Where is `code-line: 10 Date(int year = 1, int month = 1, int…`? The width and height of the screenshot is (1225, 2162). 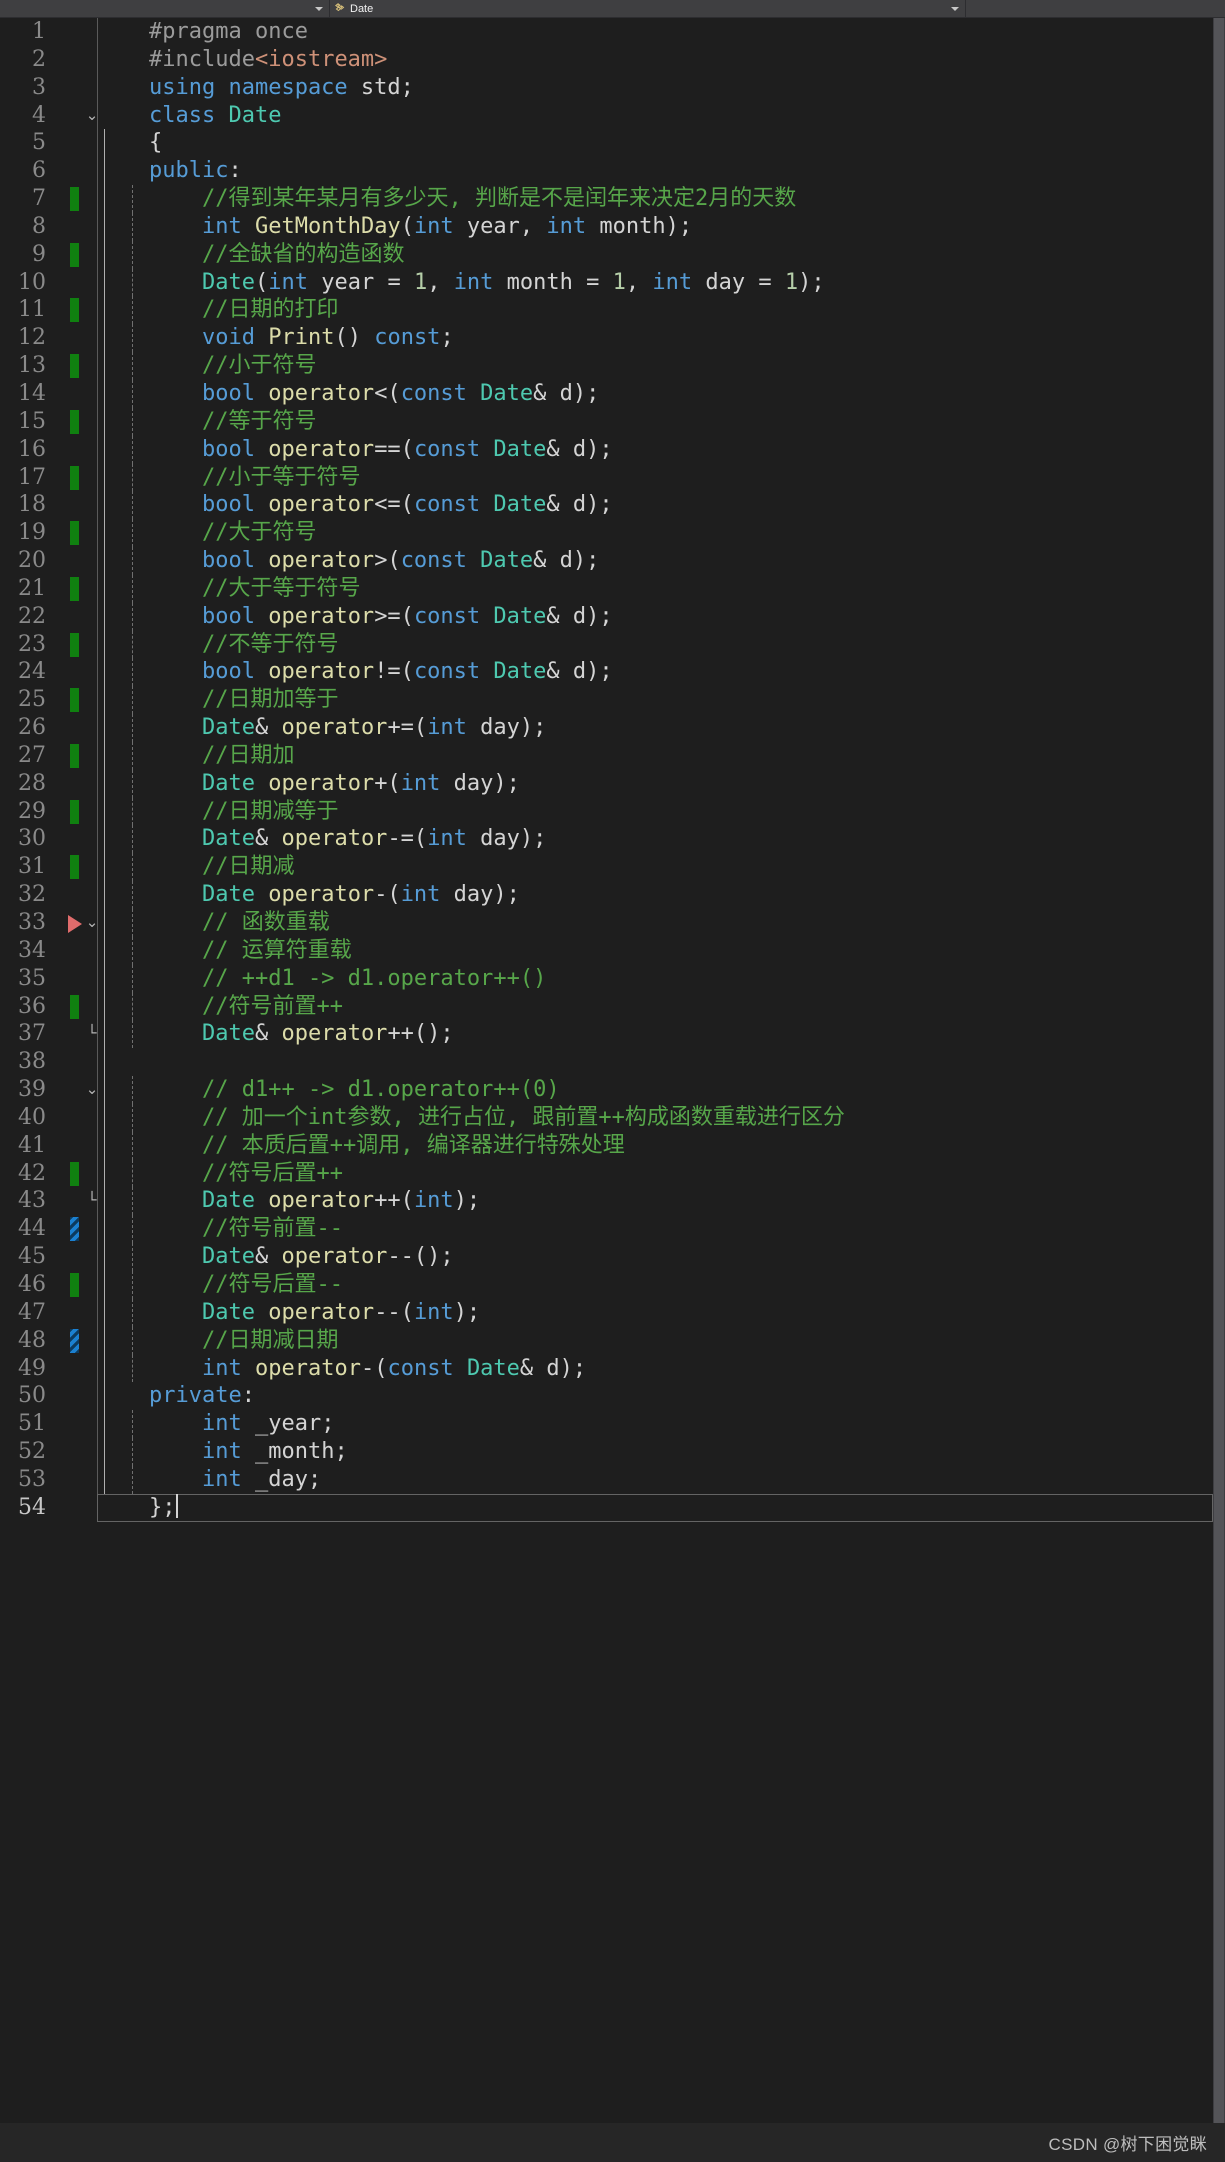 code-line: 10 Date(int year = 1, int month = 1, int… is located at coordinates (606, 282).